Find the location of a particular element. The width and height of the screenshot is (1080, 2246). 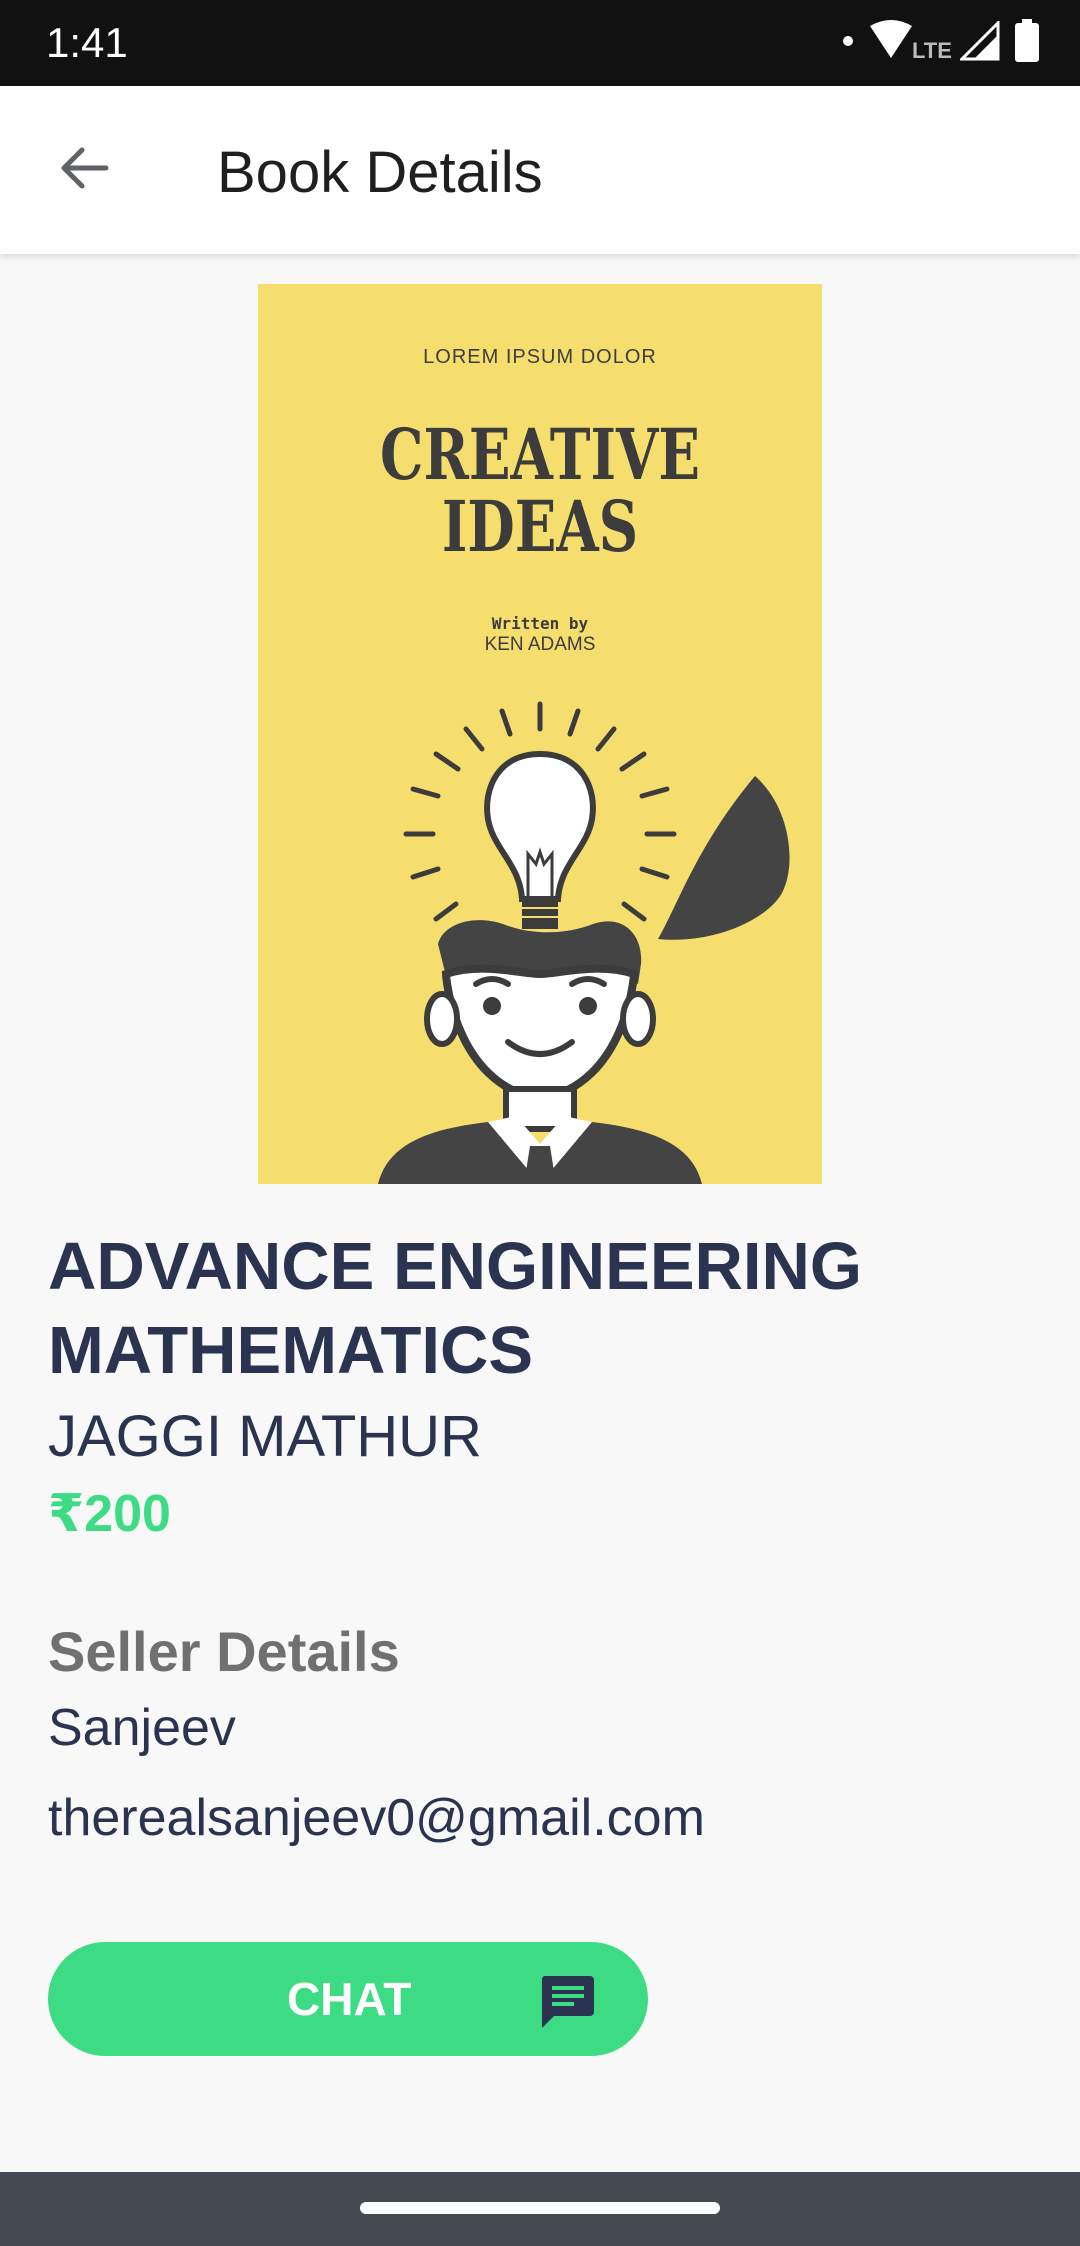

back-button is located at coordinates (84, 170).